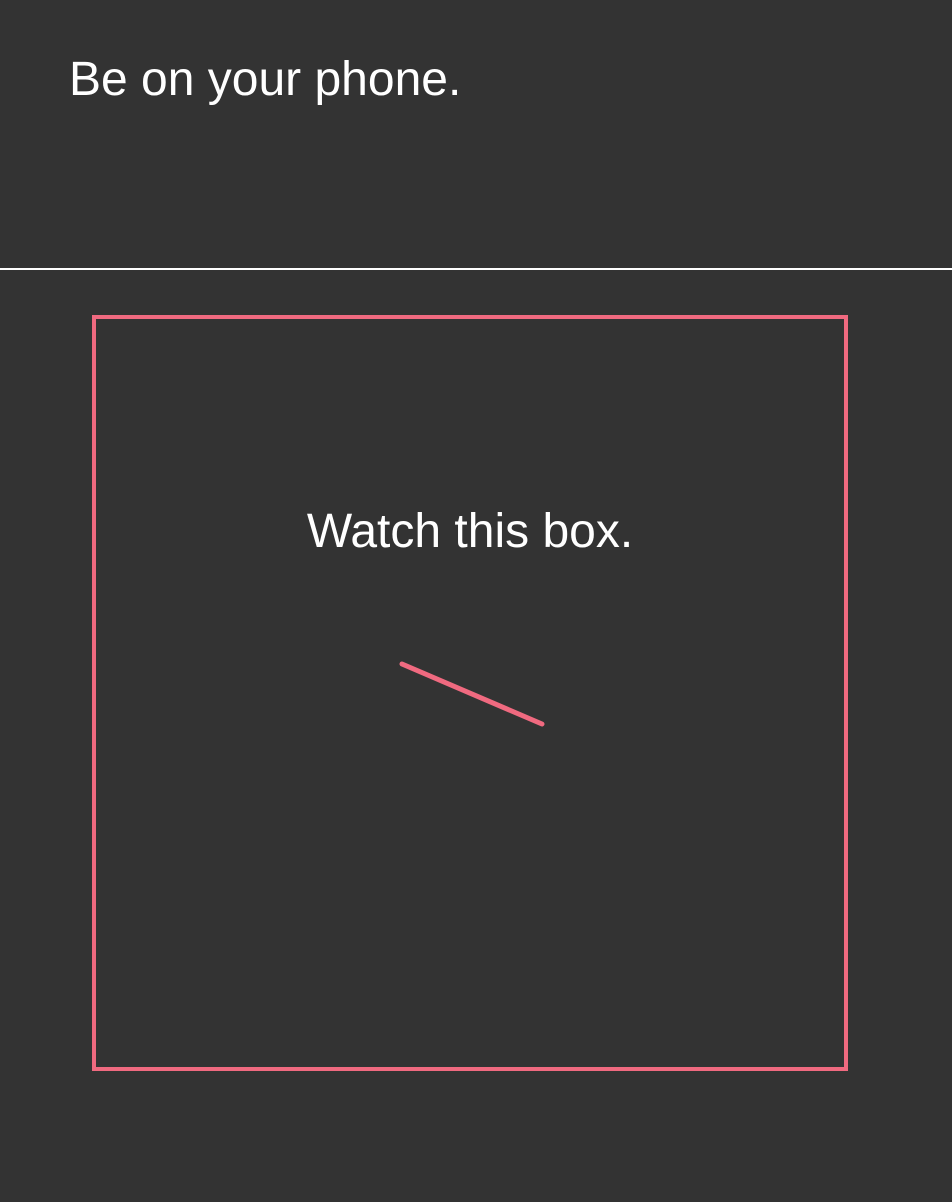 This screenshot has width=952, height=1202. I want to click on instruction-text: Be on your phone., so click(265, 79).